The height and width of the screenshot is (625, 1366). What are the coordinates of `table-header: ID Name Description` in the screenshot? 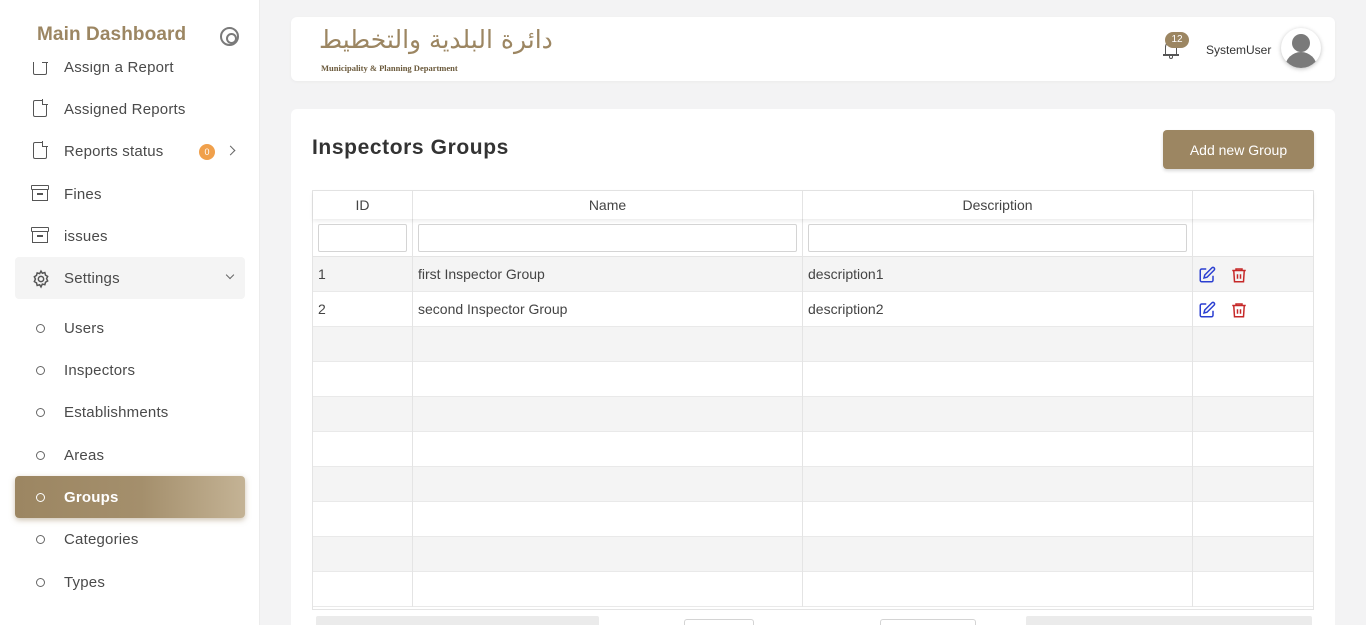 It's located at (813, 205).